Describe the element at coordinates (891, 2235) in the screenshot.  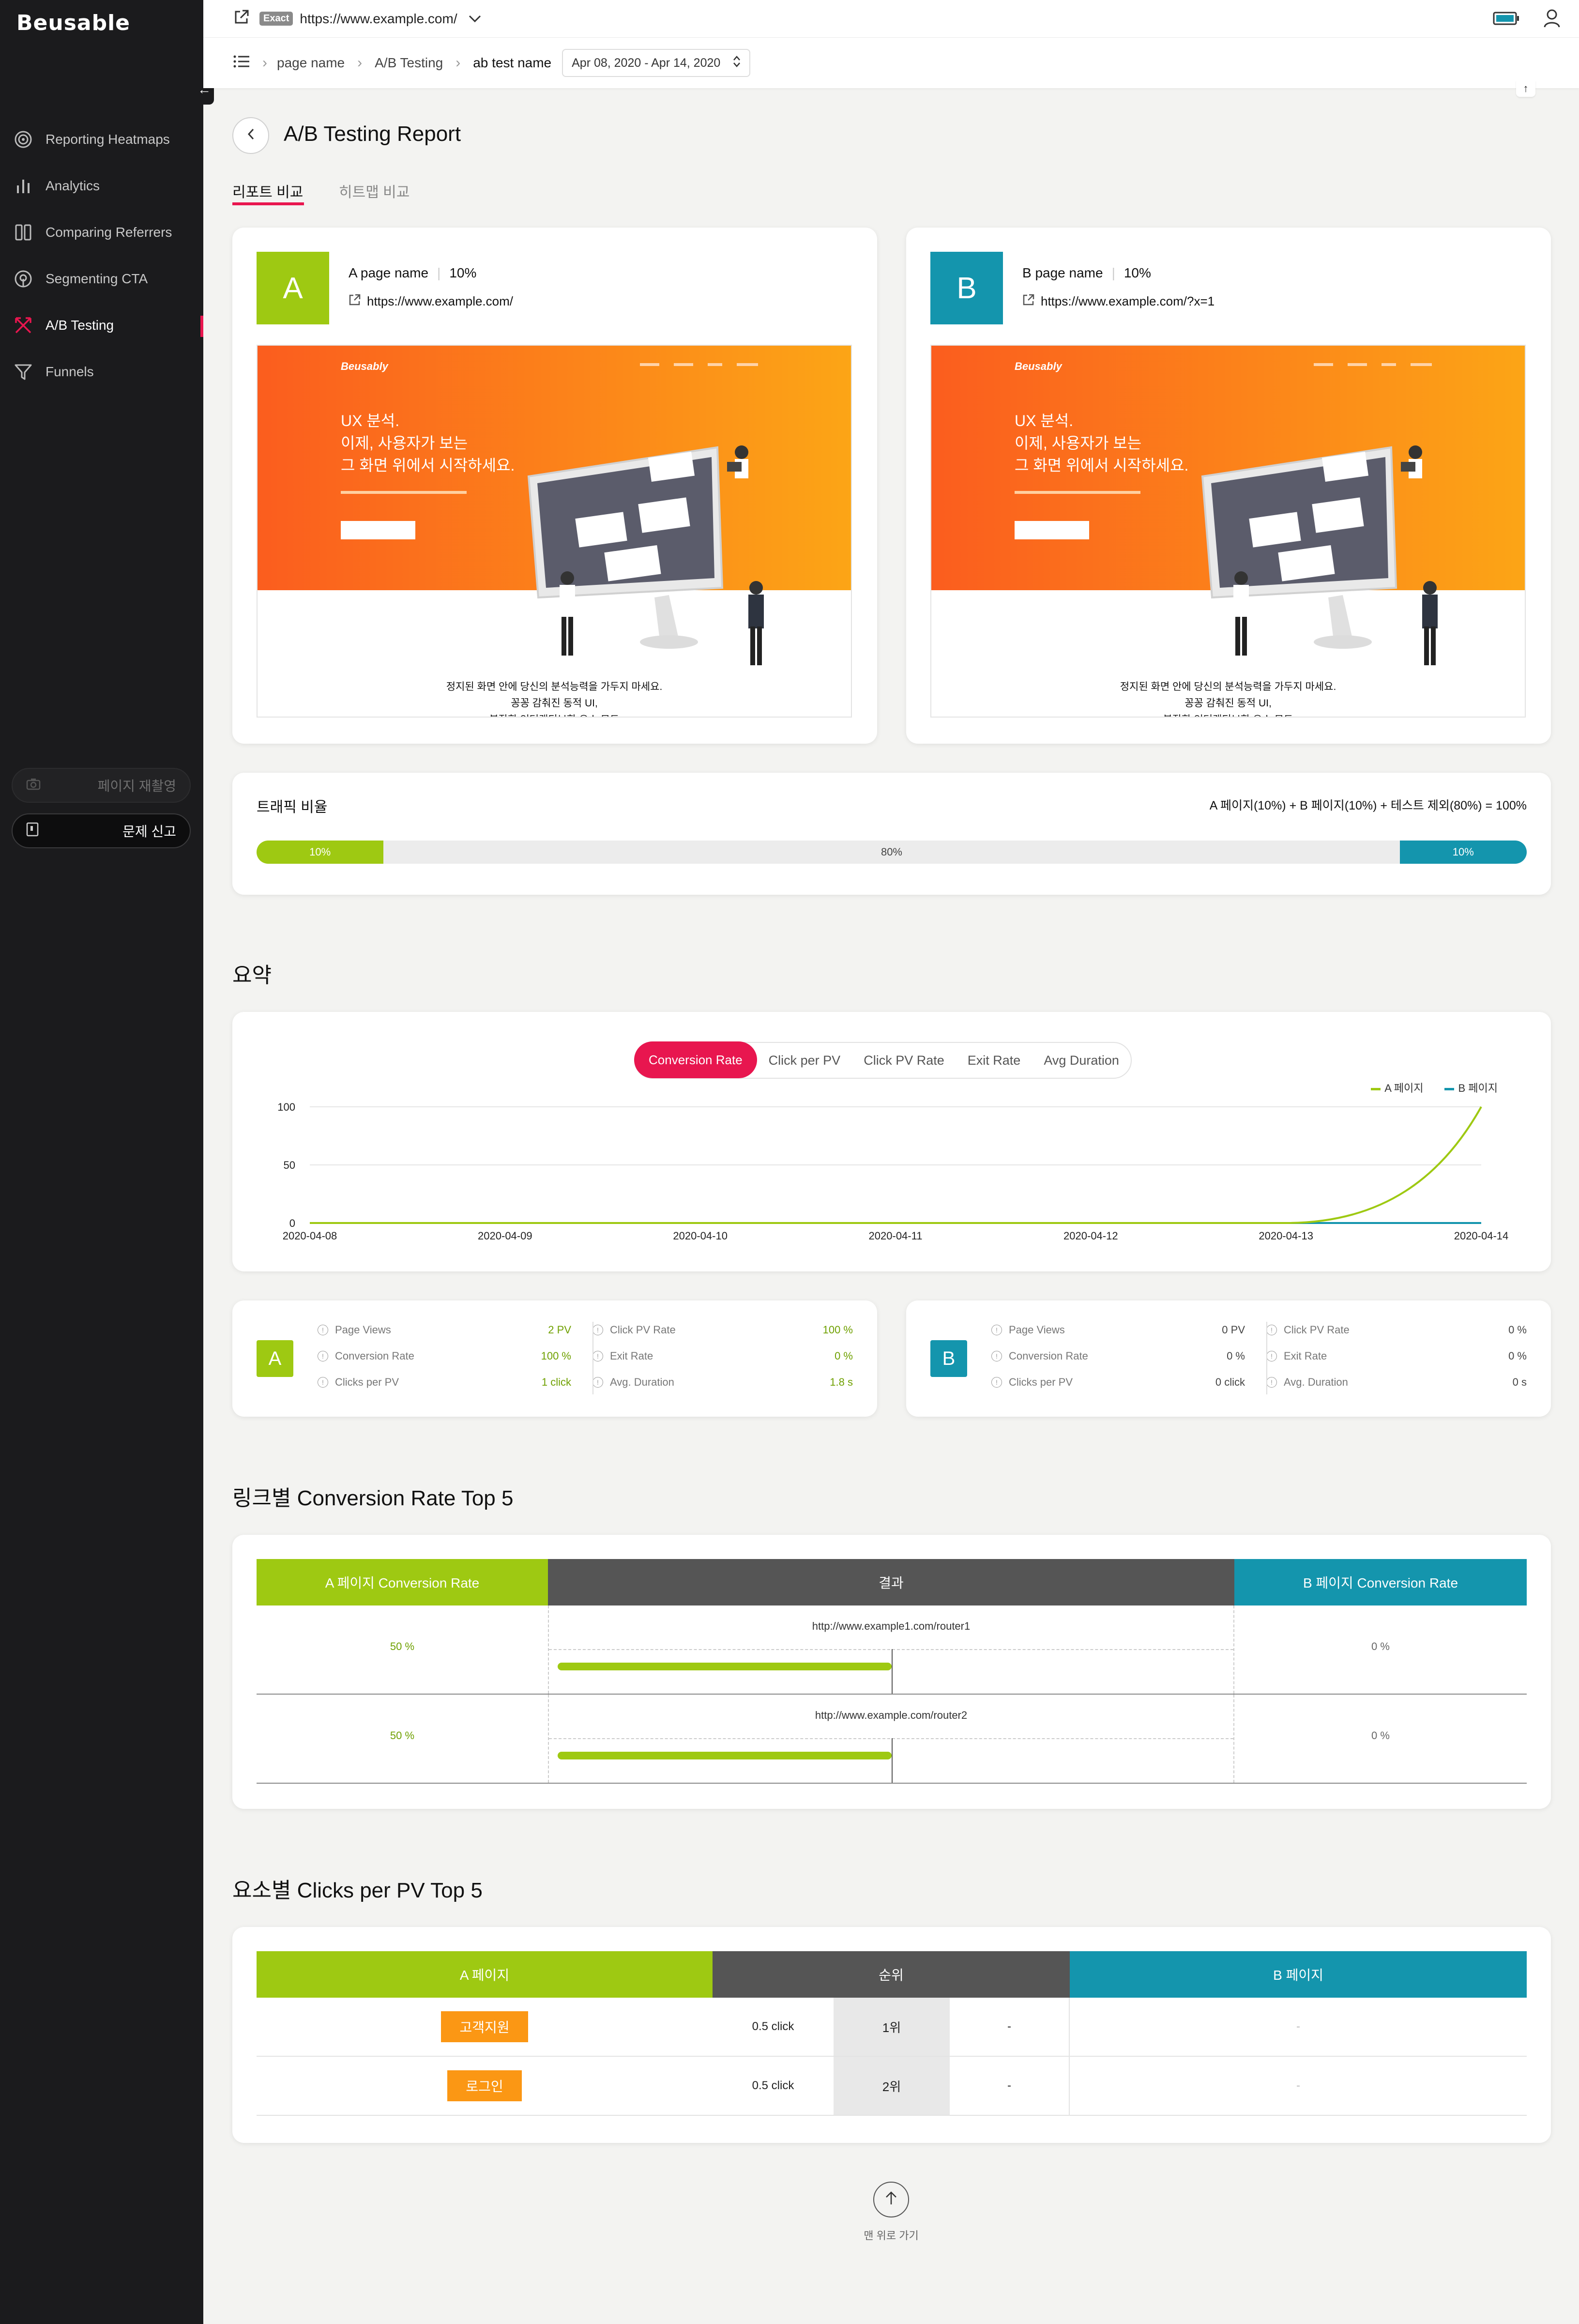
I see `back-to-top-label: 맨 위로 가기` at that location.